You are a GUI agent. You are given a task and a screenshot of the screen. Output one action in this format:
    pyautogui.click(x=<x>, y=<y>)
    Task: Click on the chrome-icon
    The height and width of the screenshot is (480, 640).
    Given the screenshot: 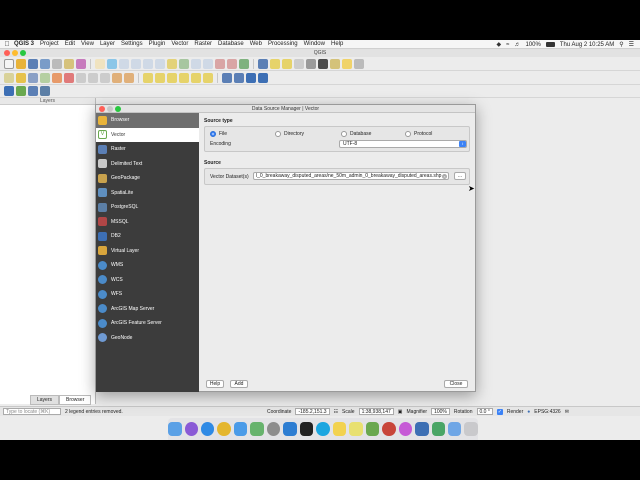 What is the action you would take?
    pyautogui.click(x=224, y=429)
    